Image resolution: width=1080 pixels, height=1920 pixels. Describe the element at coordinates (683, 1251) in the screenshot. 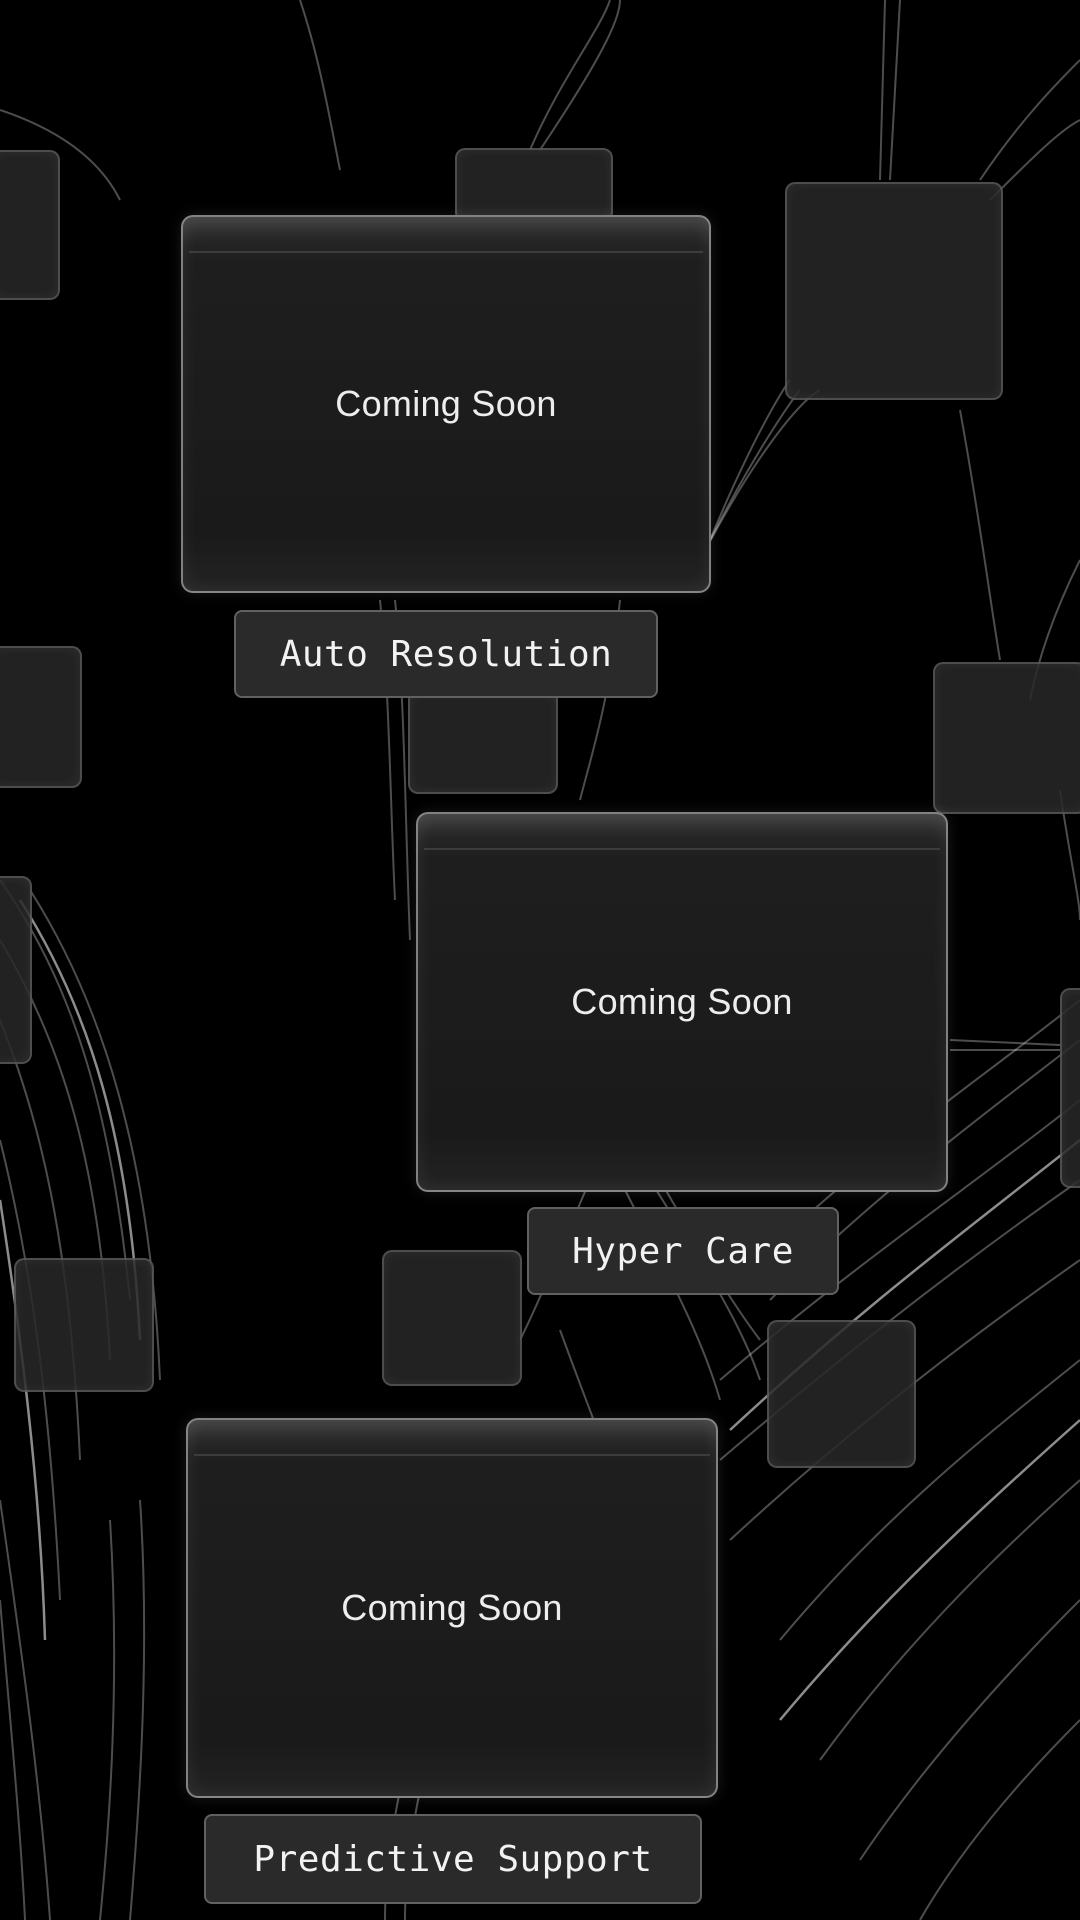

I see `feature-label-hyper-care: Hyper Care` at that location.